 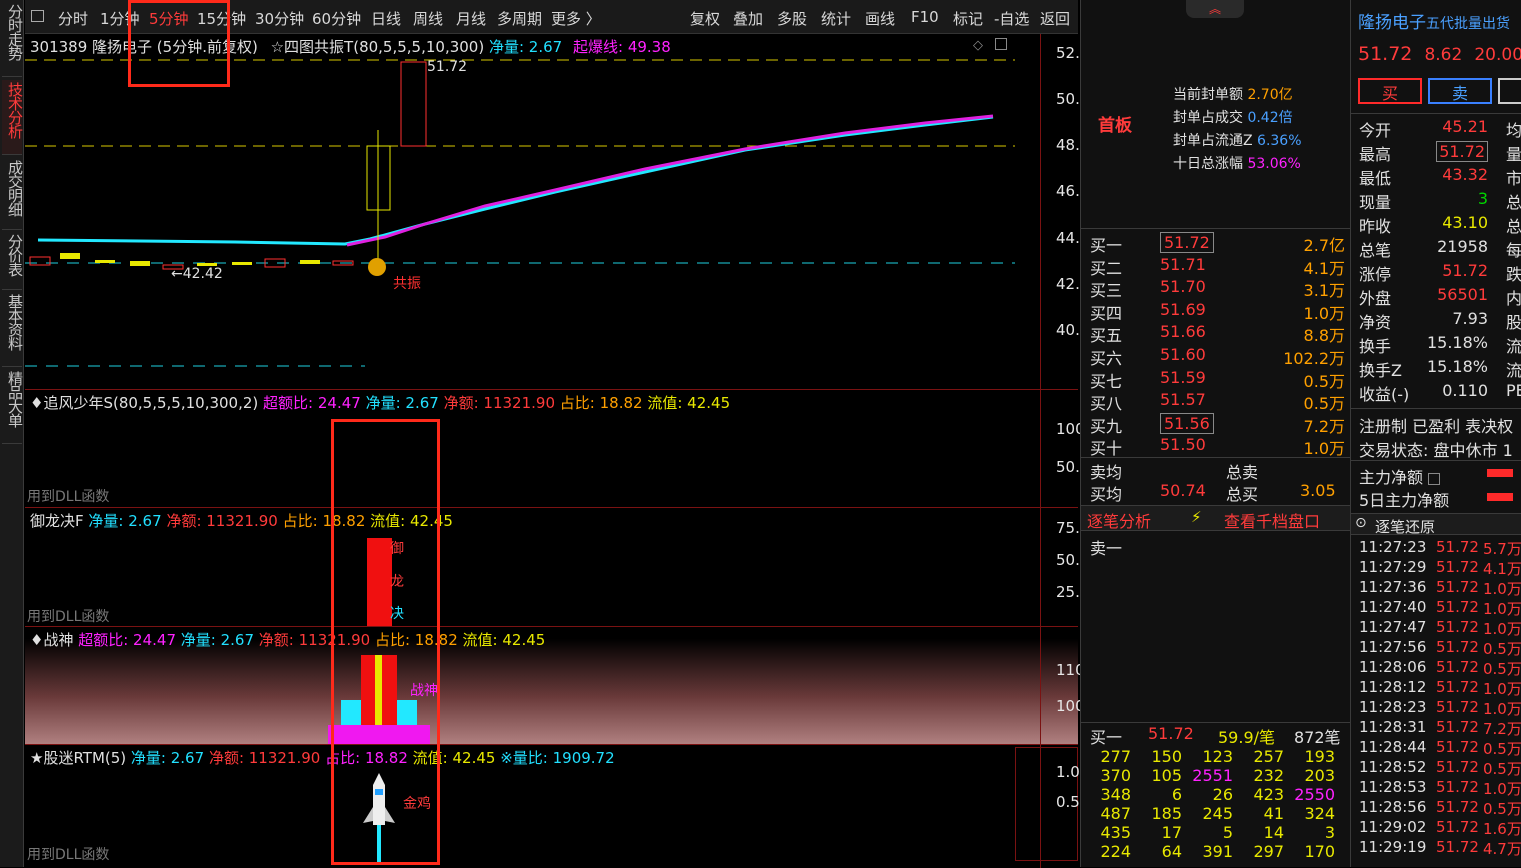 I want to click on tab-jiben: 基本资料, so click(x=13, y=329).